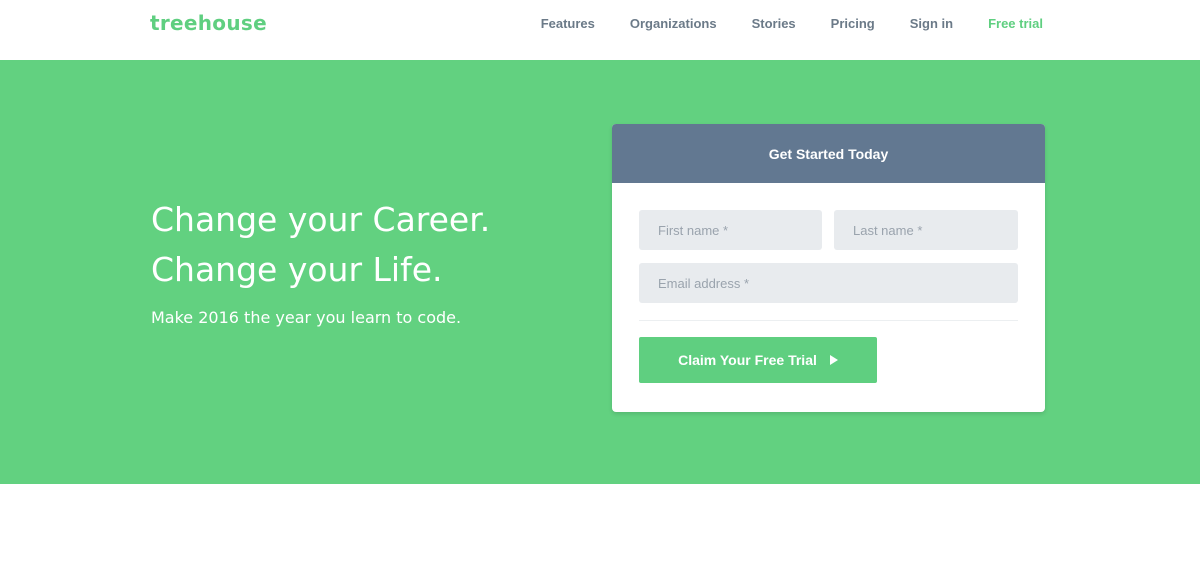  I want to click on play-arrow-icon, so click(833, 360).